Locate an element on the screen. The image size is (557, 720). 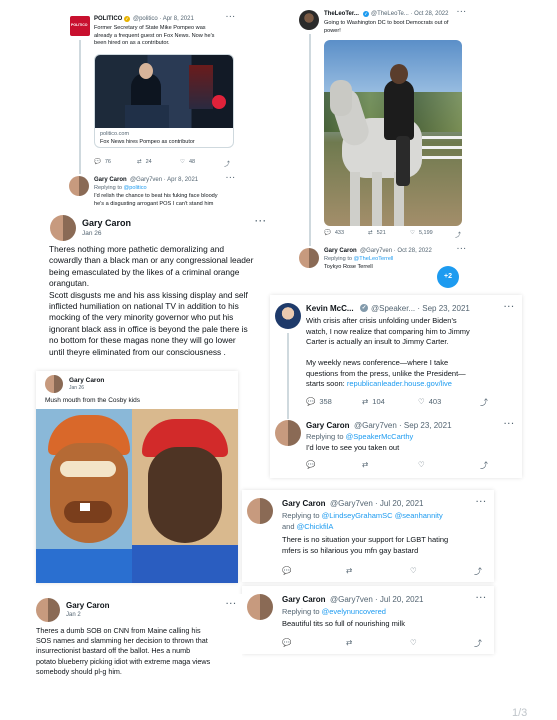
cartoon-face is located at coordinates (89, 493).